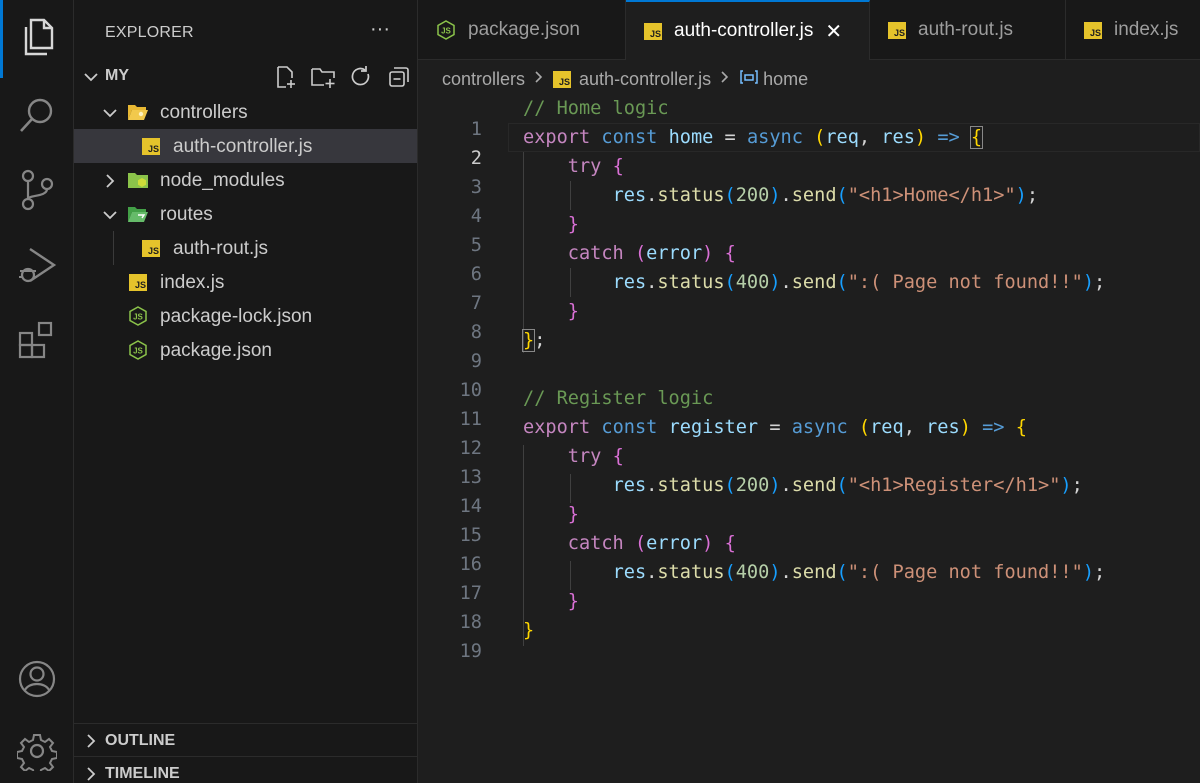  What do you see at coordinates (140, 740) in the screenshot?
I see `outline-label: OUTLINE` at bounding box center [140, 740].